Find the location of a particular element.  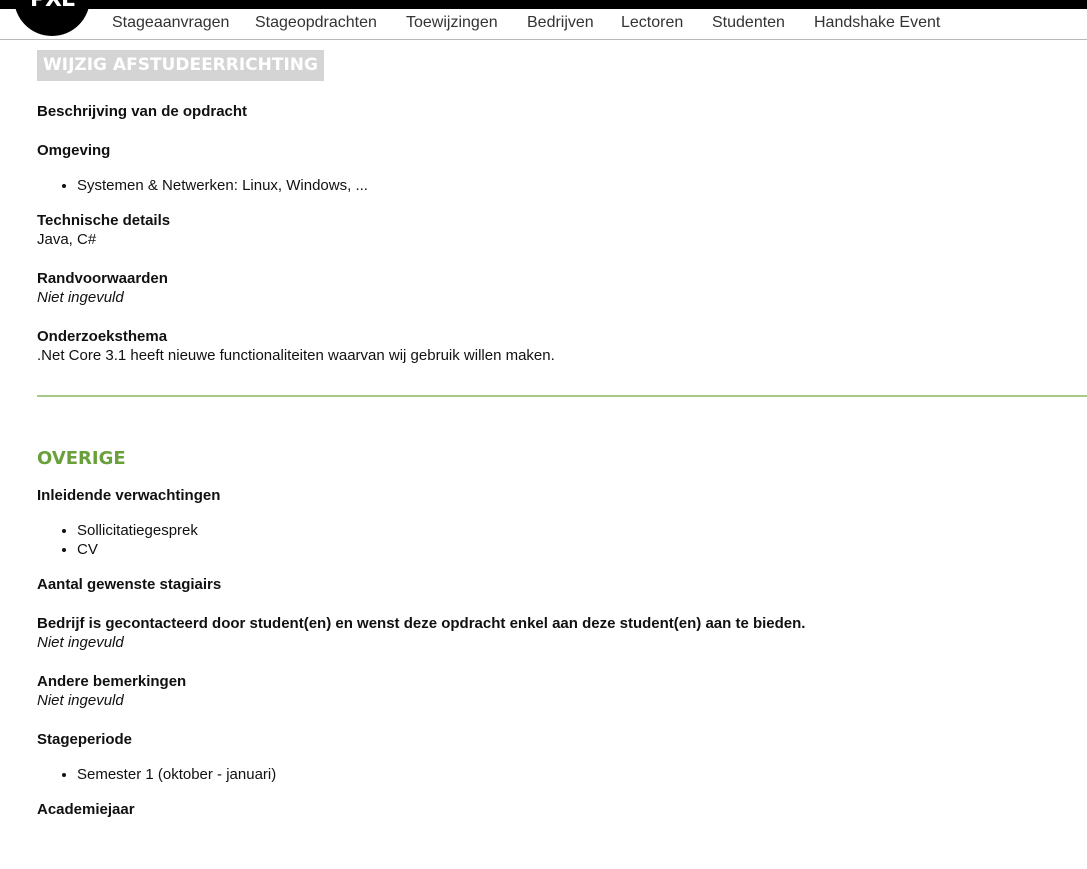

academic-year-label: Academiejaar is located at coordinates (86, 809).